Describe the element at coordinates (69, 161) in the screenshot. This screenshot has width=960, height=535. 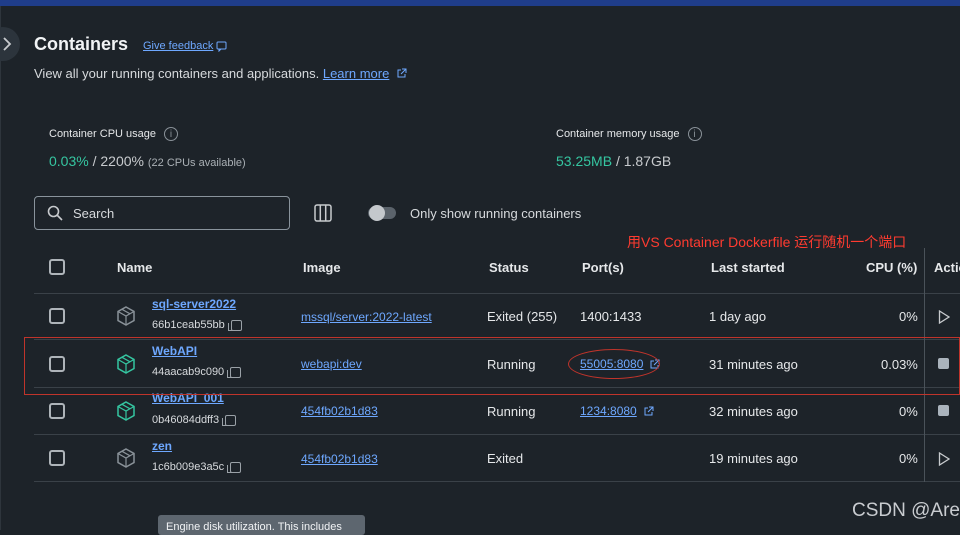
I see `cpu-usage-percent: 0.03%` at that location.